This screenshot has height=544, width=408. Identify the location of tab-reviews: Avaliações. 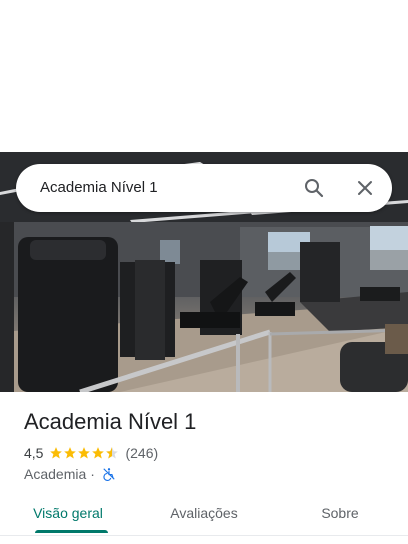
(204, 516).